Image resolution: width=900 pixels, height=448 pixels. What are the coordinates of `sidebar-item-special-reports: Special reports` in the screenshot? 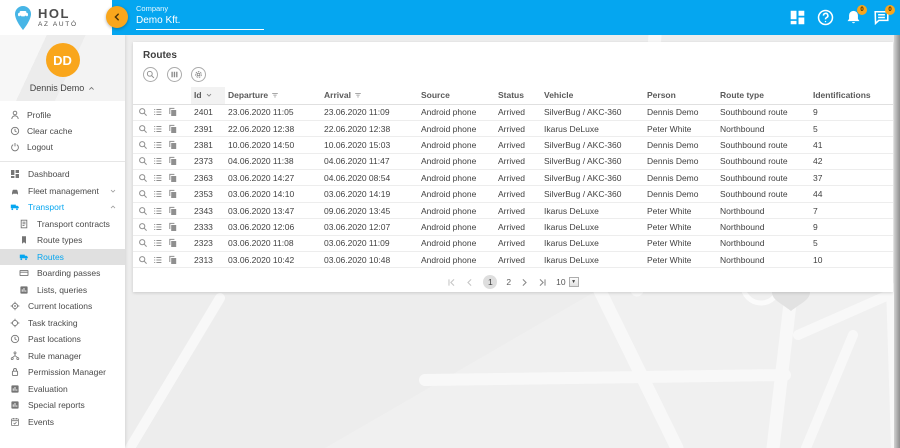 It's located at (62, 405).